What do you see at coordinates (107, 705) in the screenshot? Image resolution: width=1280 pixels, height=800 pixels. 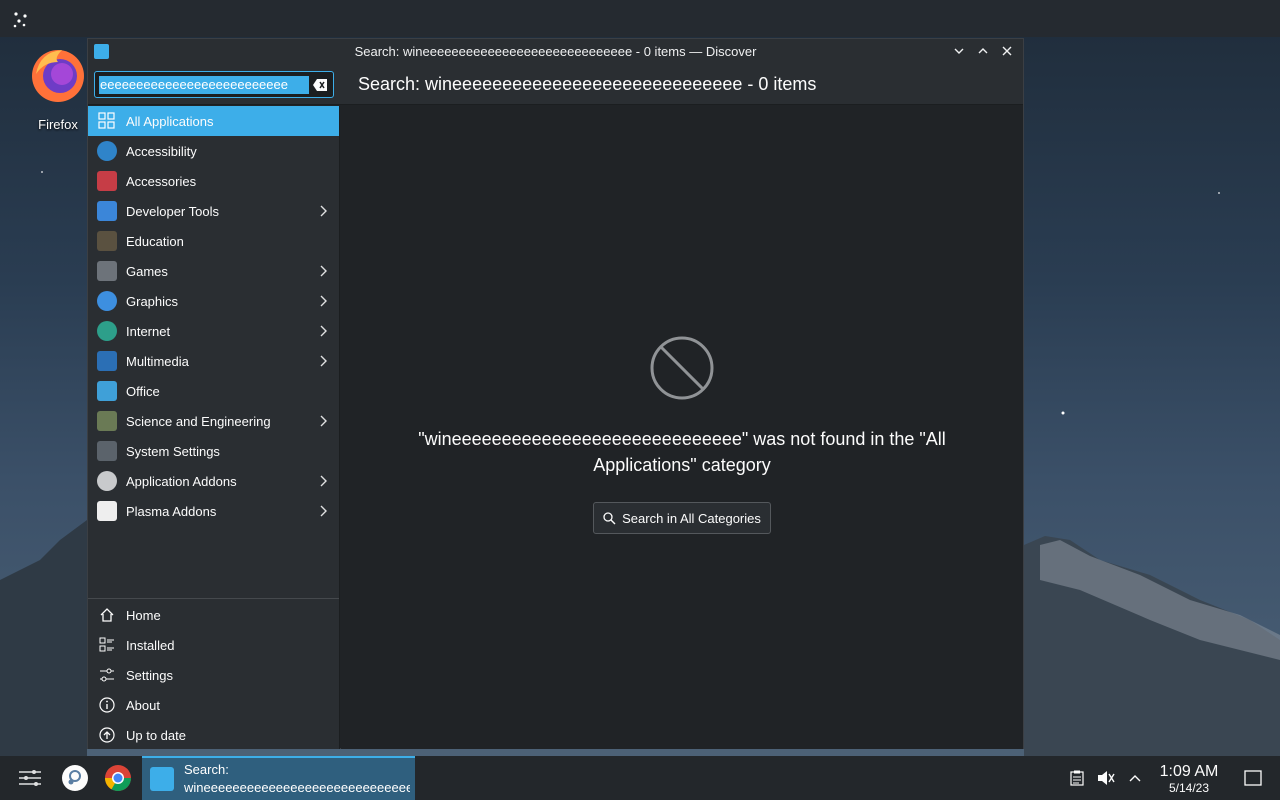 I see `info-icon` at bounding box center [107, 705].